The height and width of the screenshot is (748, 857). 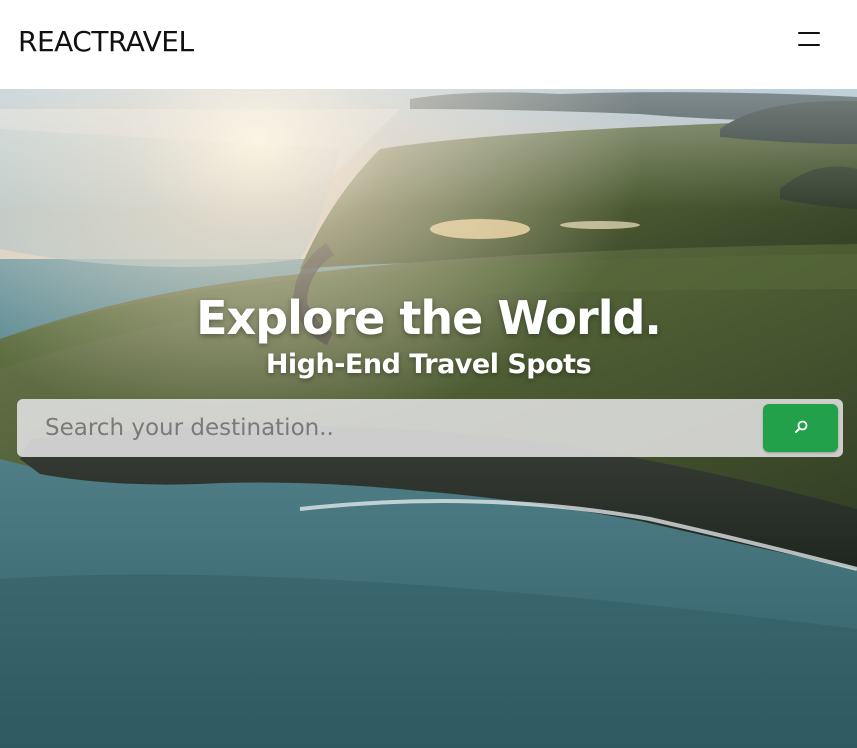 What do you see at coordinates (810, 40) in the screenshot?
I see `hamburger-menu-button` at bounding box center [810, 40].